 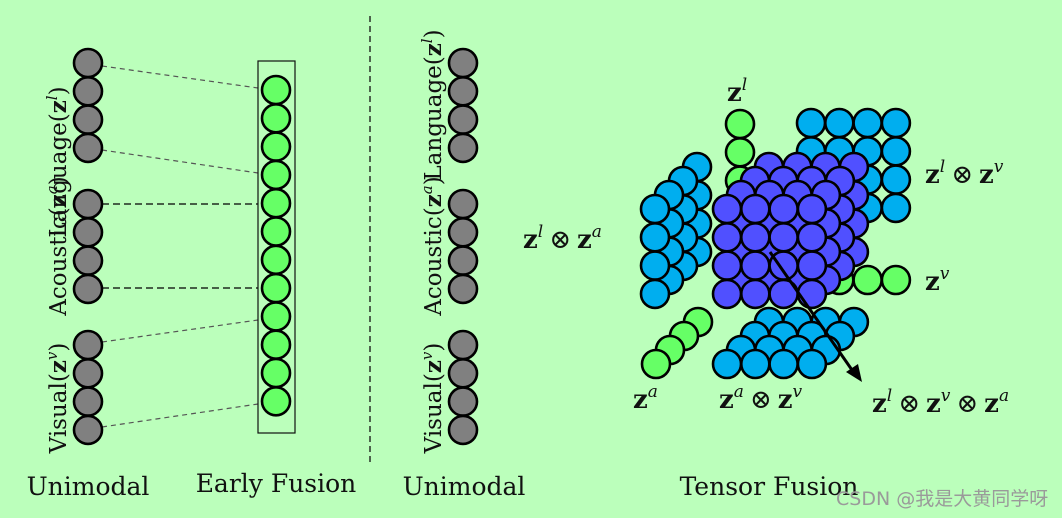 I want to click on connection-lines, so click(x=180, y=246).